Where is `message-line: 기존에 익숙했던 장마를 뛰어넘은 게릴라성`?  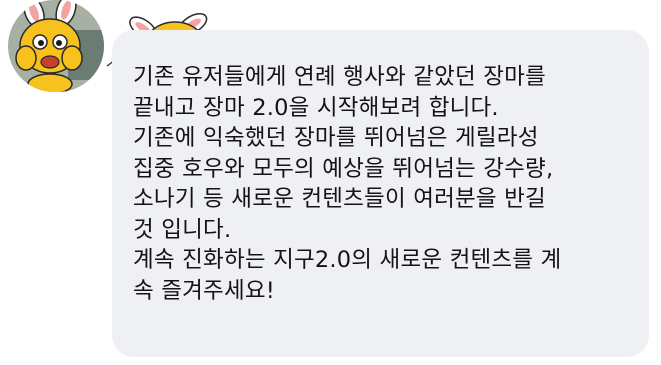 message-line: 기존에 익숙했던 장마를 뛰어넘은 게릴라성 is located at coordinates (336, 138).